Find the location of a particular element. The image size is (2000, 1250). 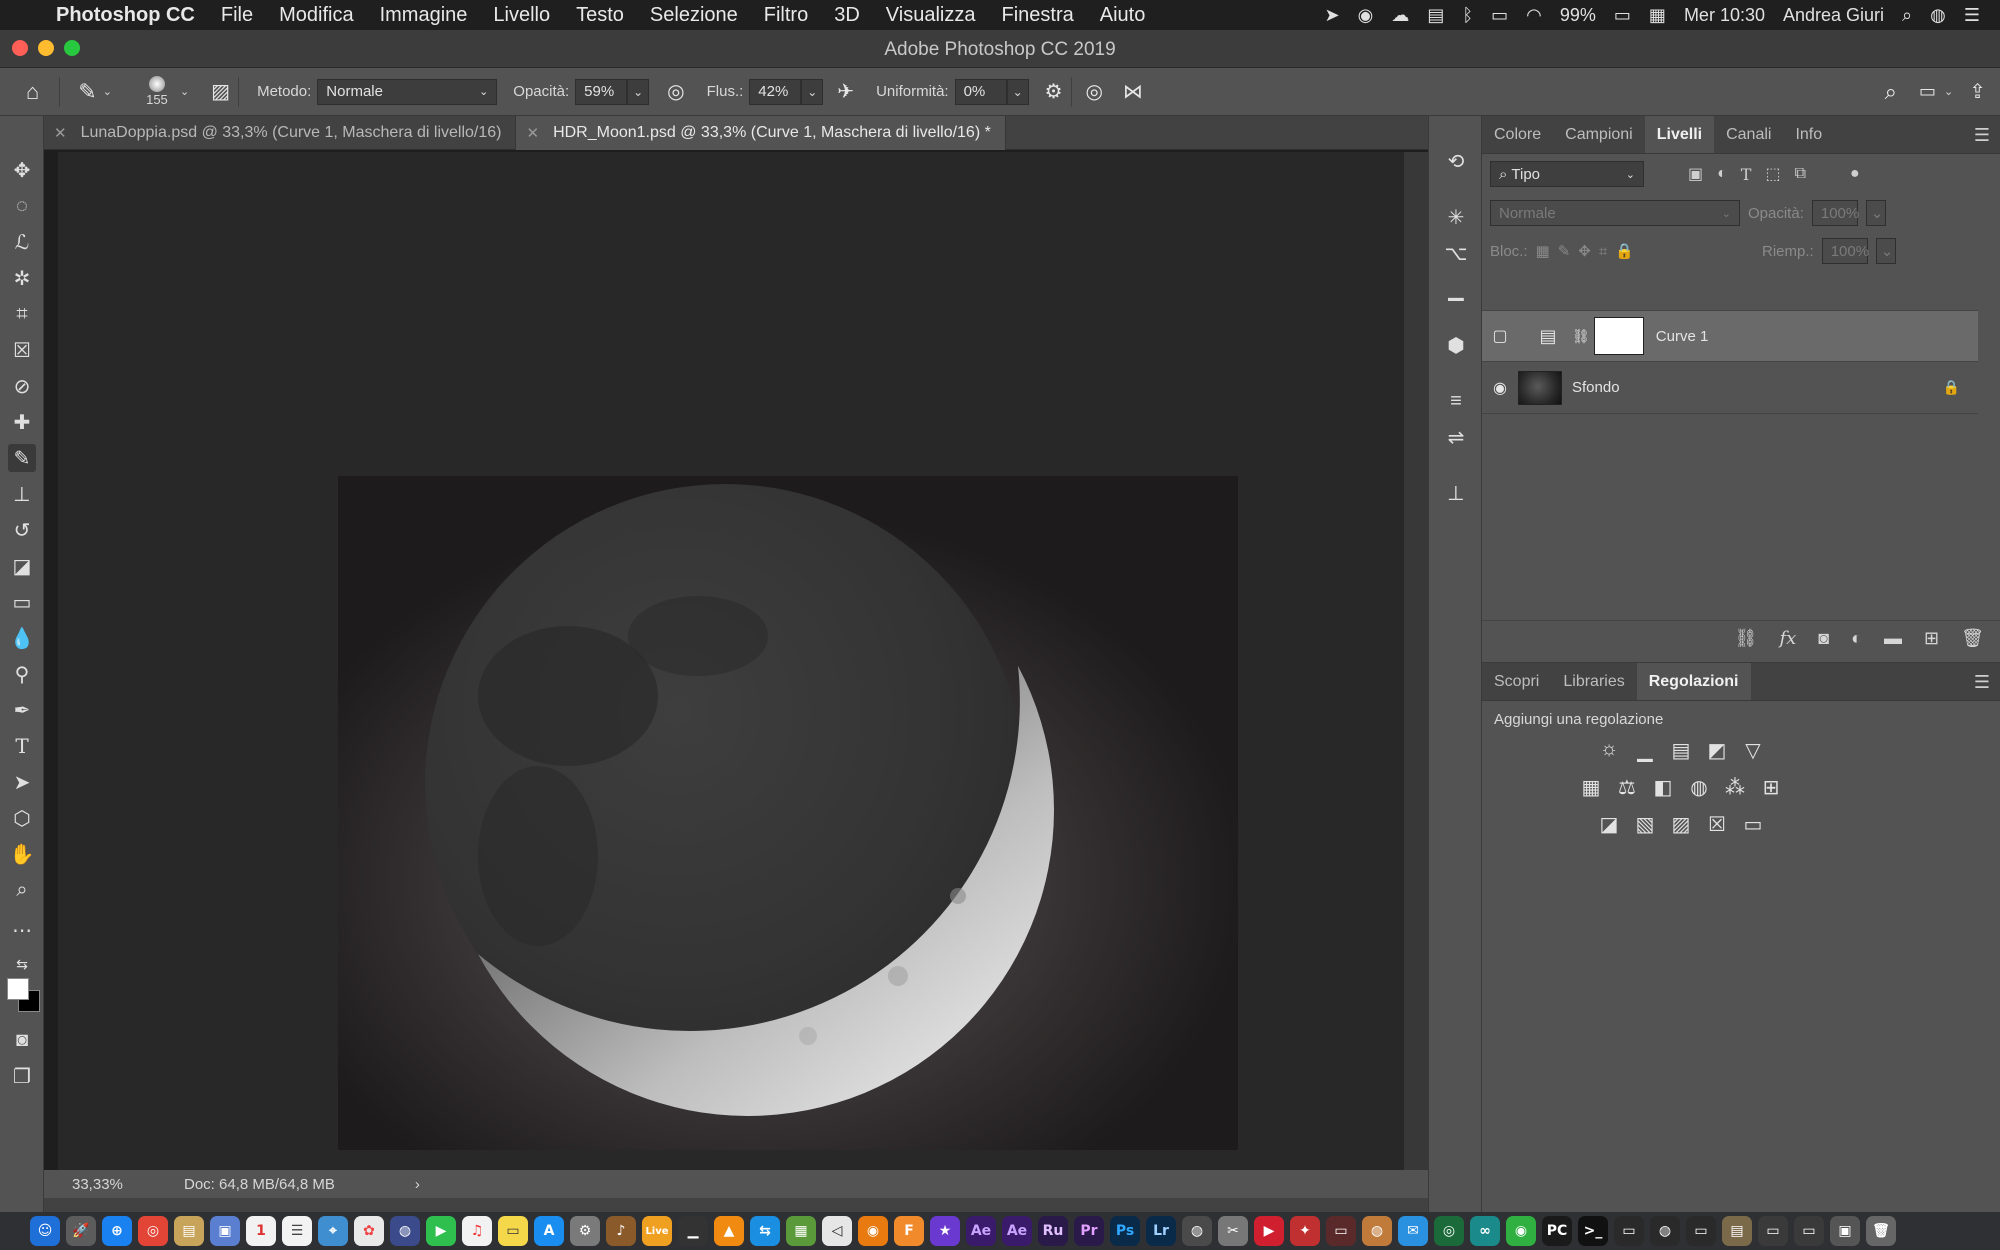

add-mask-icon: ◙ is located at coordinates (1823, 638).